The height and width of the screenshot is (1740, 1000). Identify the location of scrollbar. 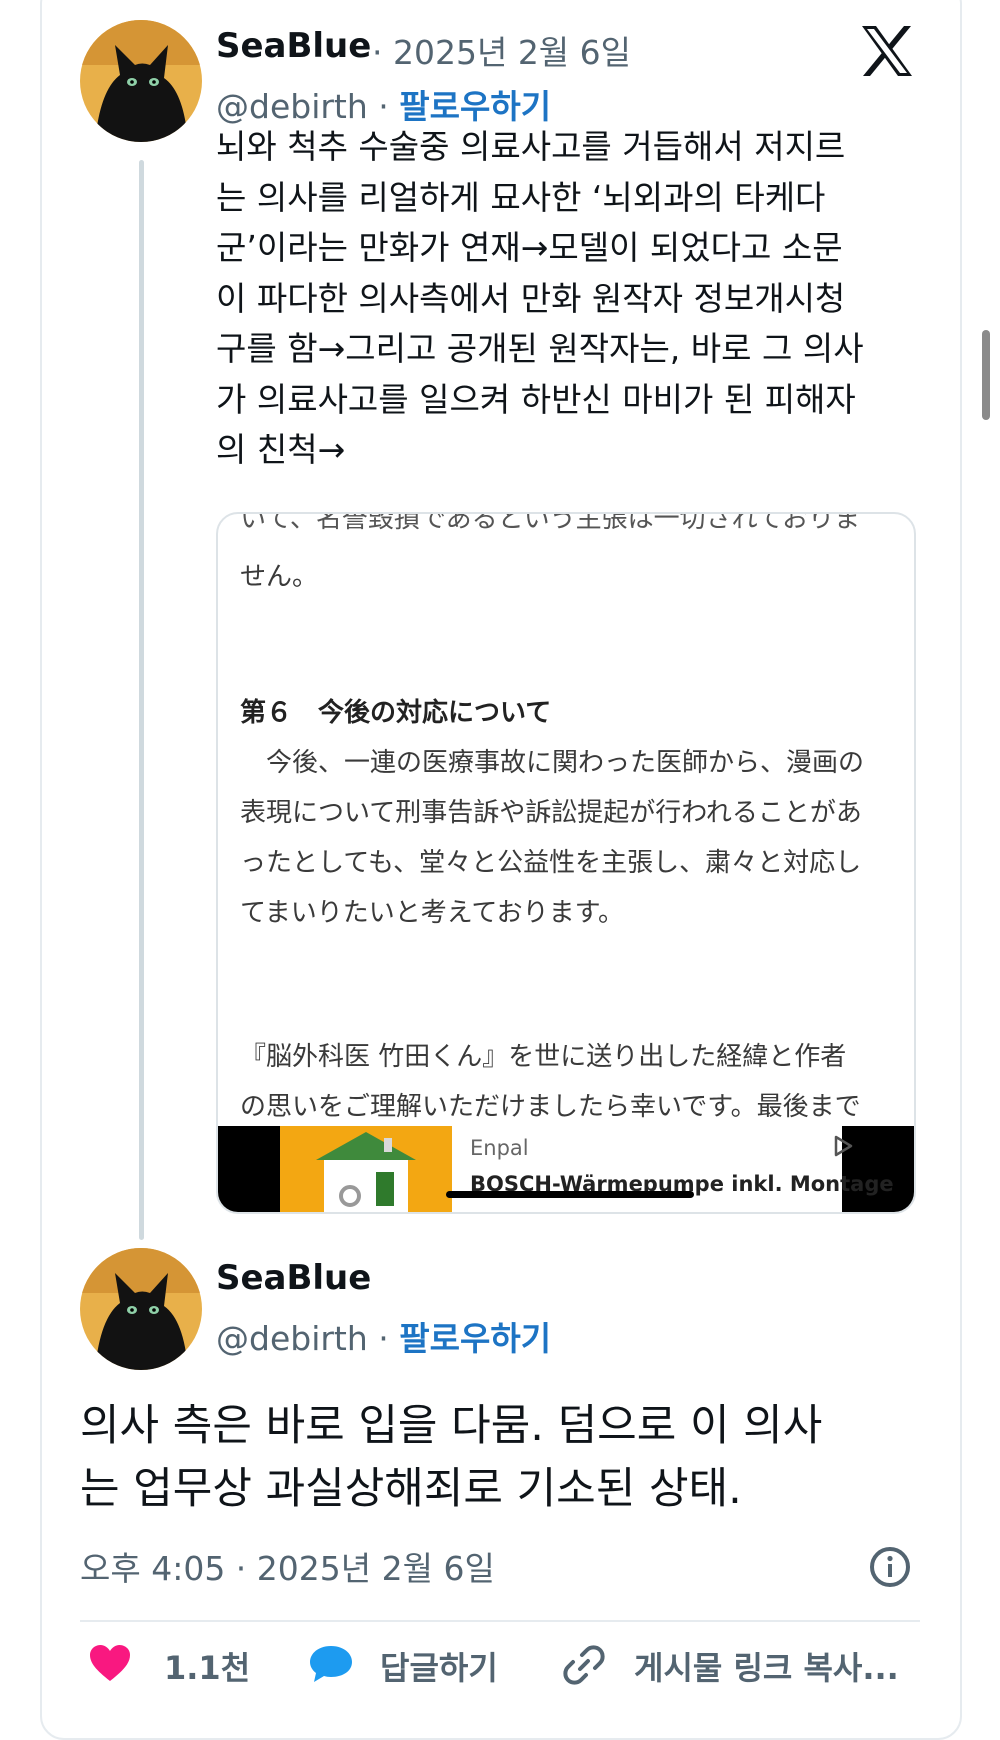
(986, 375).